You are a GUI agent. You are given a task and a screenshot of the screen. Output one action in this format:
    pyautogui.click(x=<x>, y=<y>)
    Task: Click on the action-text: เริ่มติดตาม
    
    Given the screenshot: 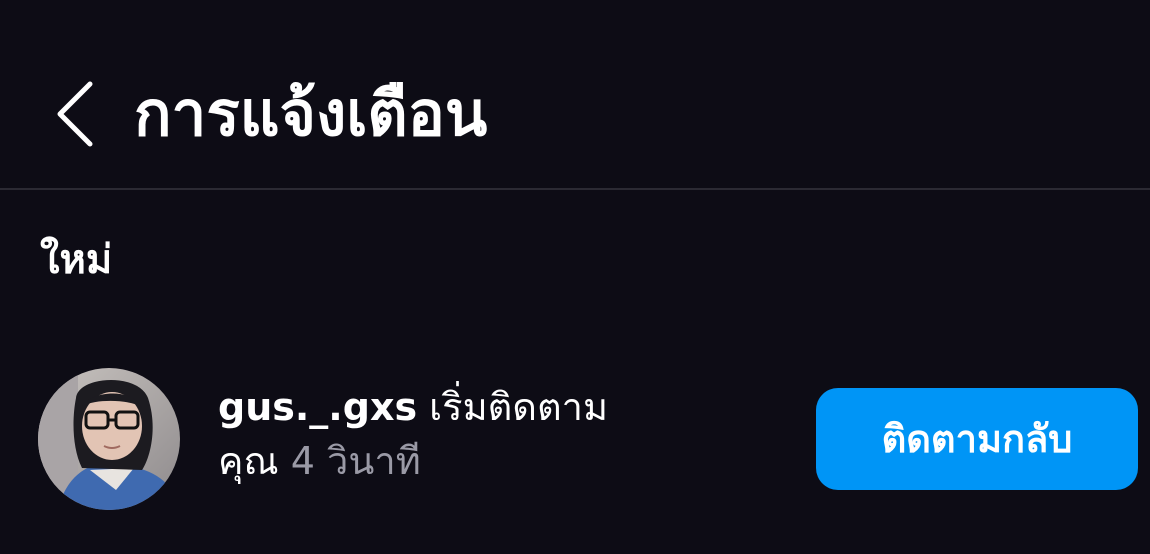 What is the action you would take?
    pyautogui.click(x=519, y=407)
    